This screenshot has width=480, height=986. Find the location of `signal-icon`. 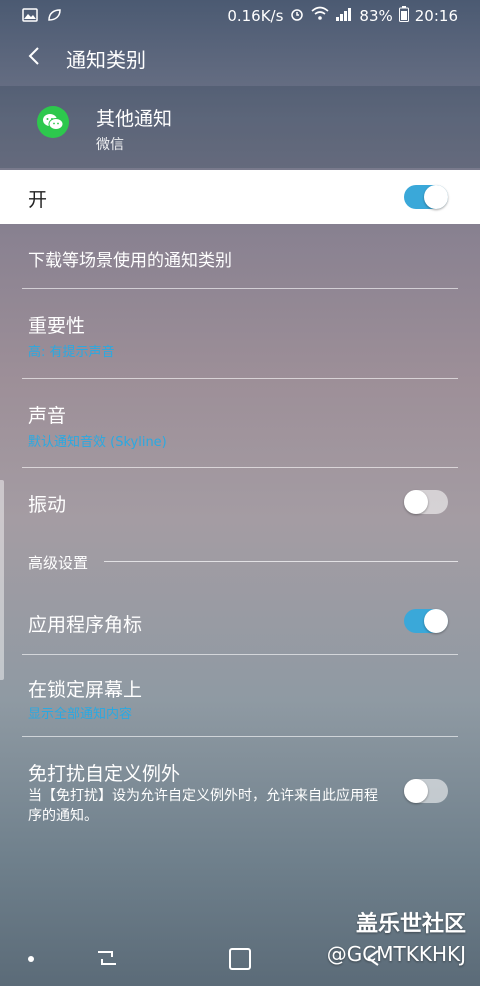

signal-icon is located at coordinates (344, 16).